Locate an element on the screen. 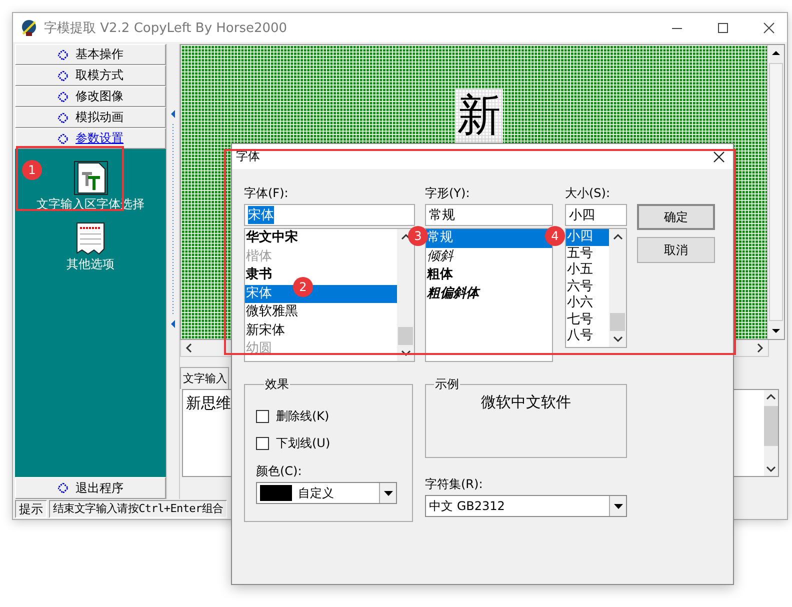  list-item: 新宋体 is located at coordinates (321, 331).